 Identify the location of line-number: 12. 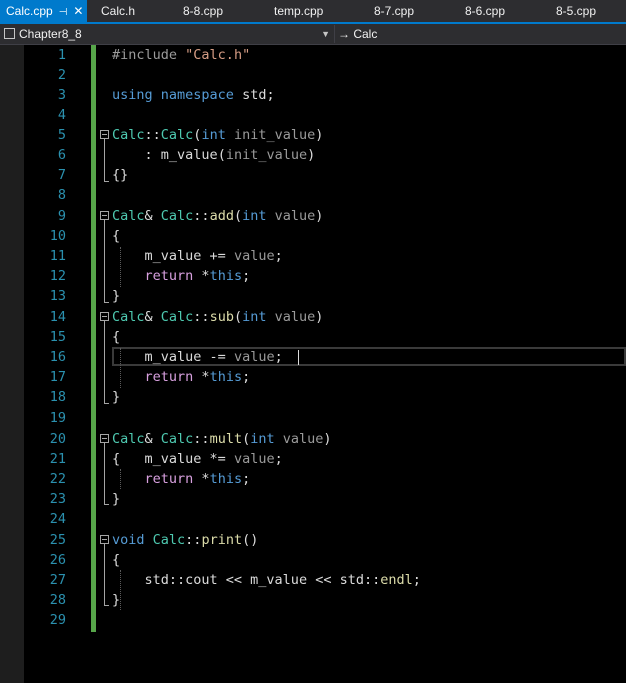
(57, 276).